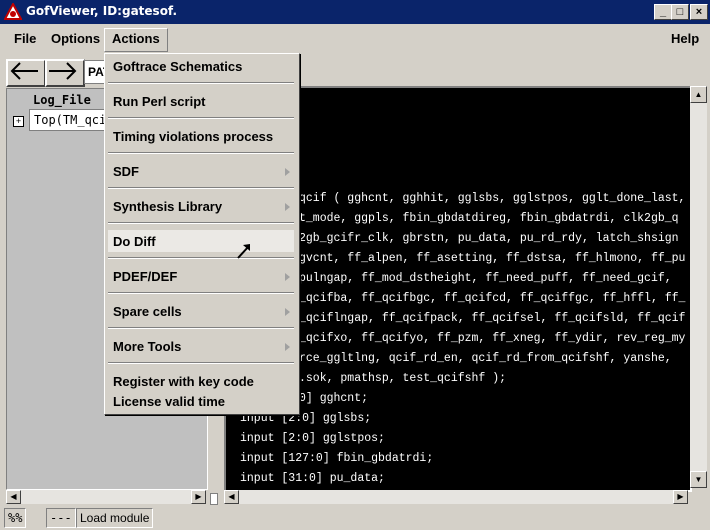  I want to click on menu-item-pdef-def: PDEF/DEF, so click(145, 276).